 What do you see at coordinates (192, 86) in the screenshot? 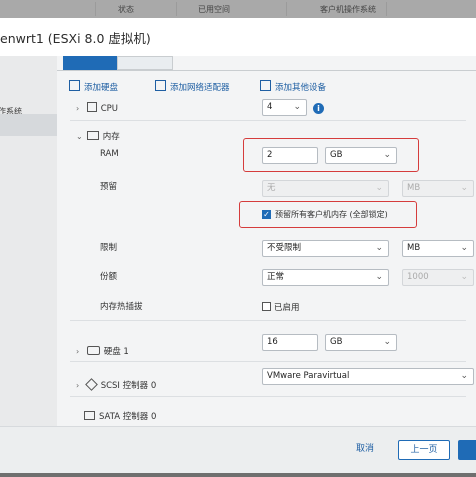
I see `add-network-adapter-button: 添加网络适配器` at bounding box center [192, 86].